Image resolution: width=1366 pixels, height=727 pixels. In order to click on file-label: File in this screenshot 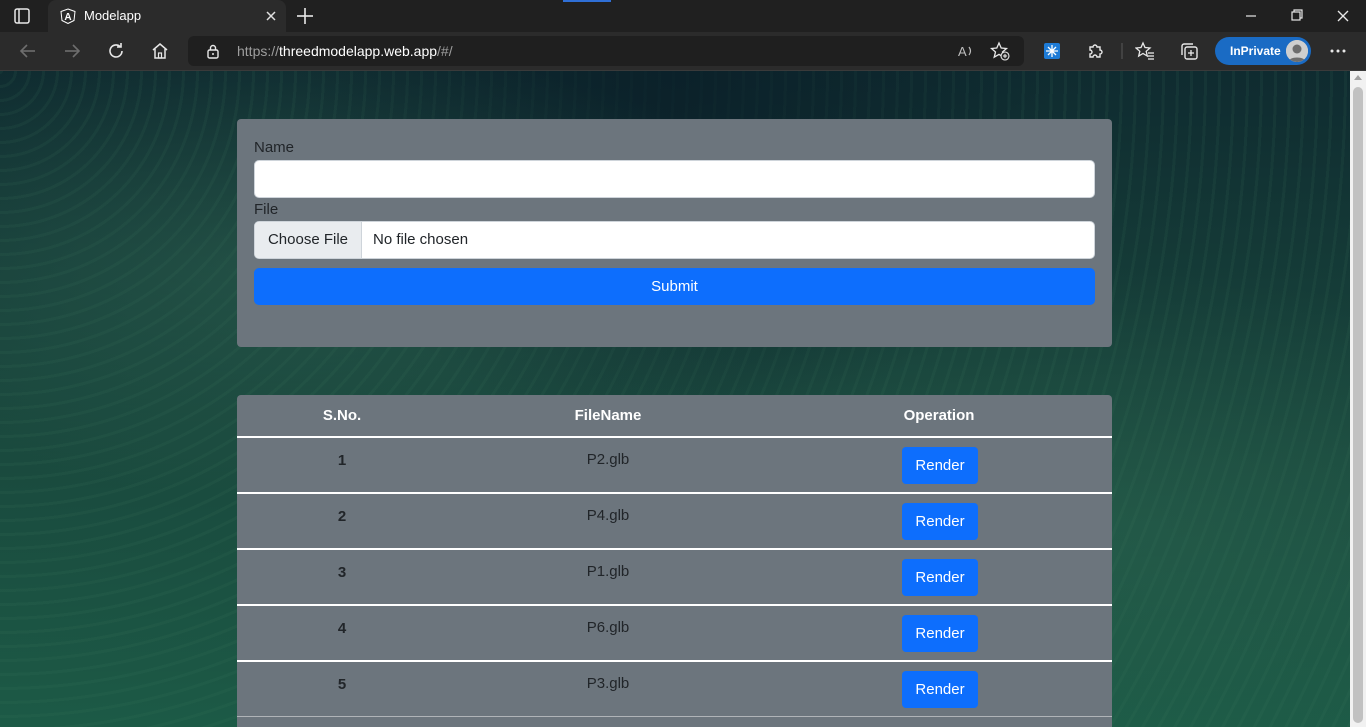, I will do `click(266, 209)`.